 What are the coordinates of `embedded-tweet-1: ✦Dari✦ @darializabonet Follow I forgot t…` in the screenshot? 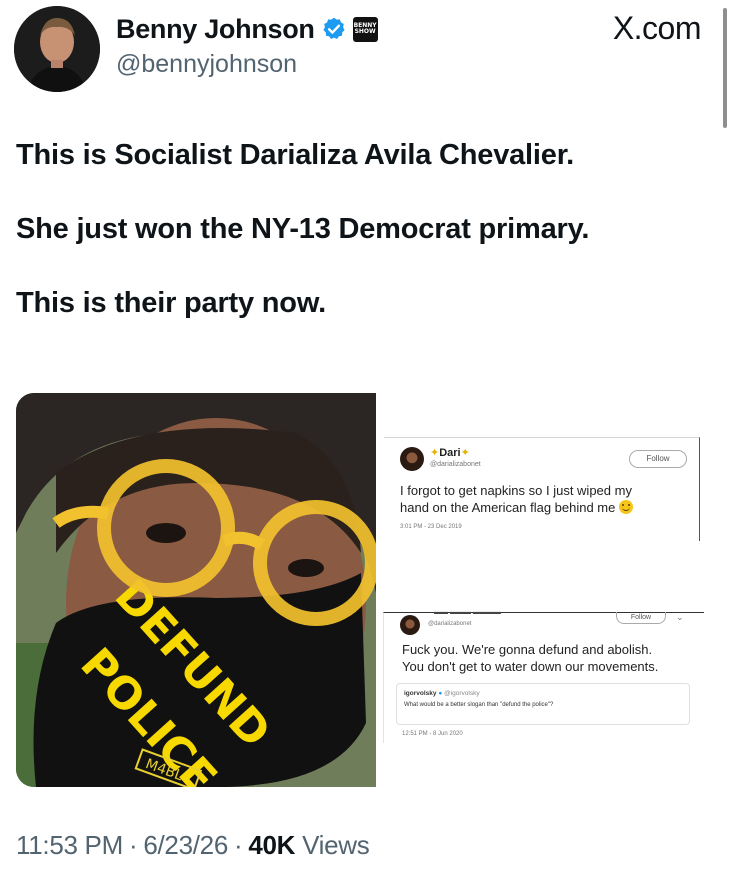 It's located at (542, 489).